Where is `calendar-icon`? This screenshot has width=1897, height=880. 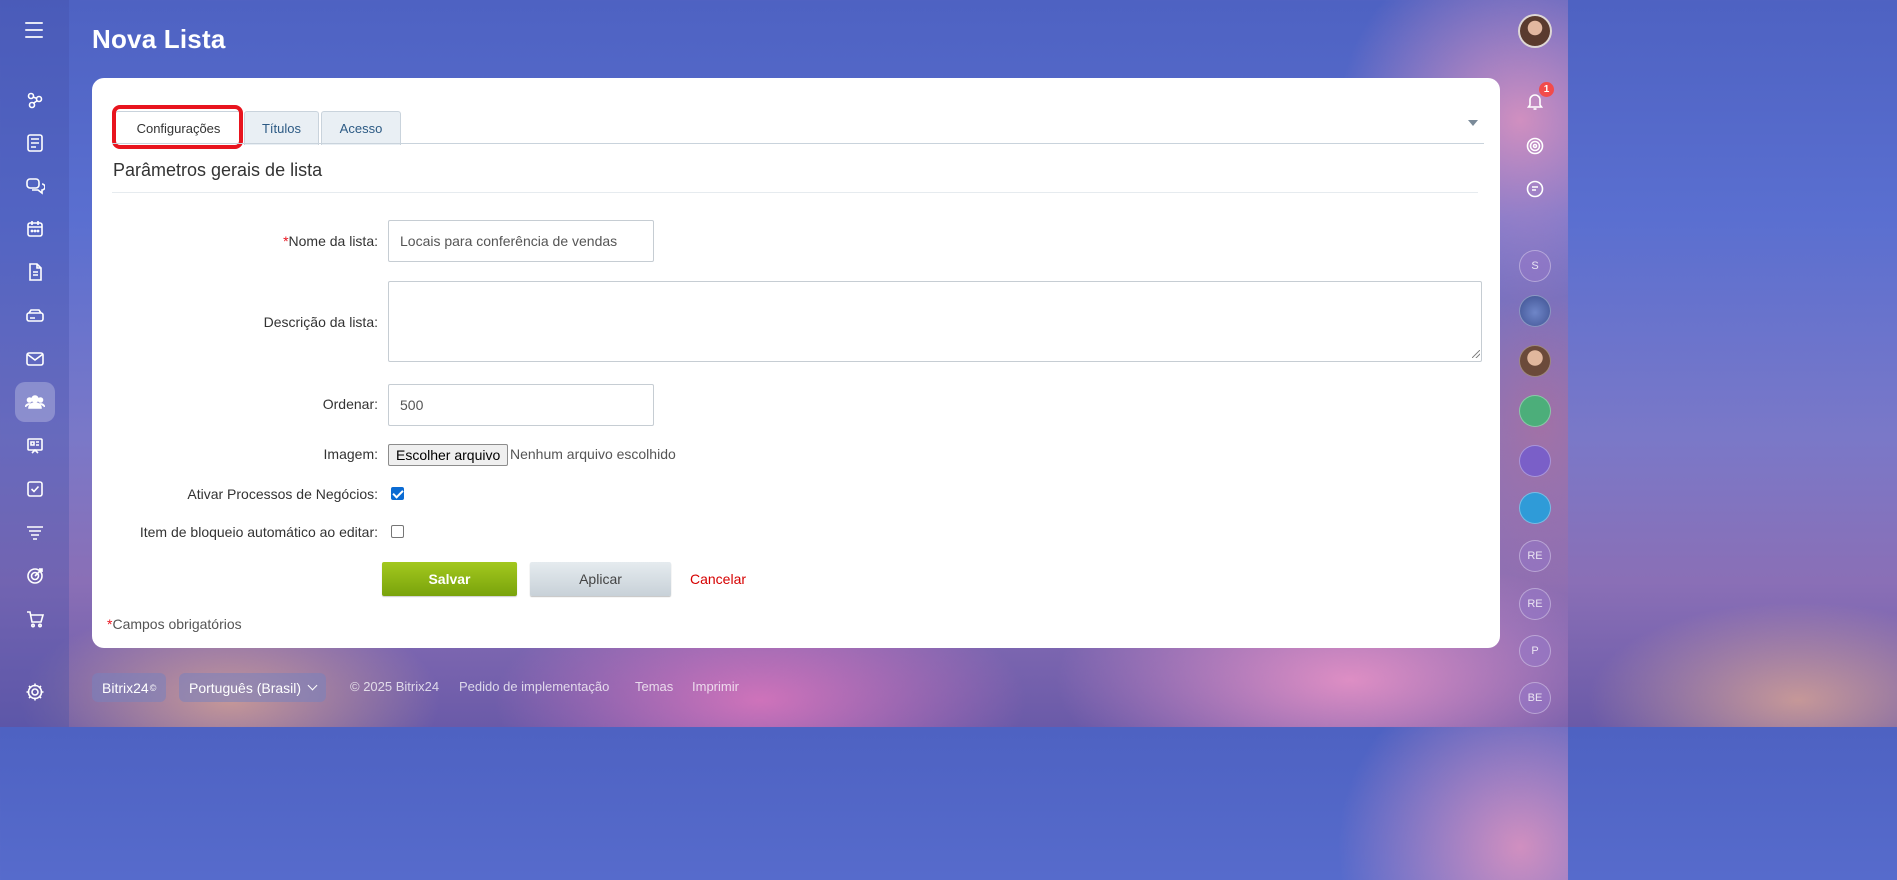
calendar-icon is located at coordinates (35, 229).